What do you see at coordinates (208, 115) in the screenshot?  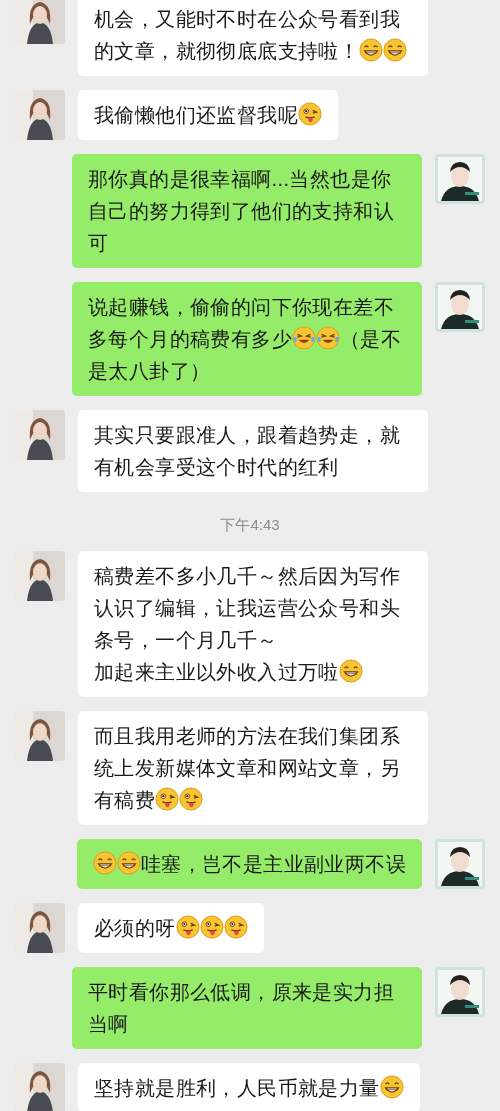 I see `received-message-bubble: 我偷懒他们还监督我呢` at bounding box center [208, 115].